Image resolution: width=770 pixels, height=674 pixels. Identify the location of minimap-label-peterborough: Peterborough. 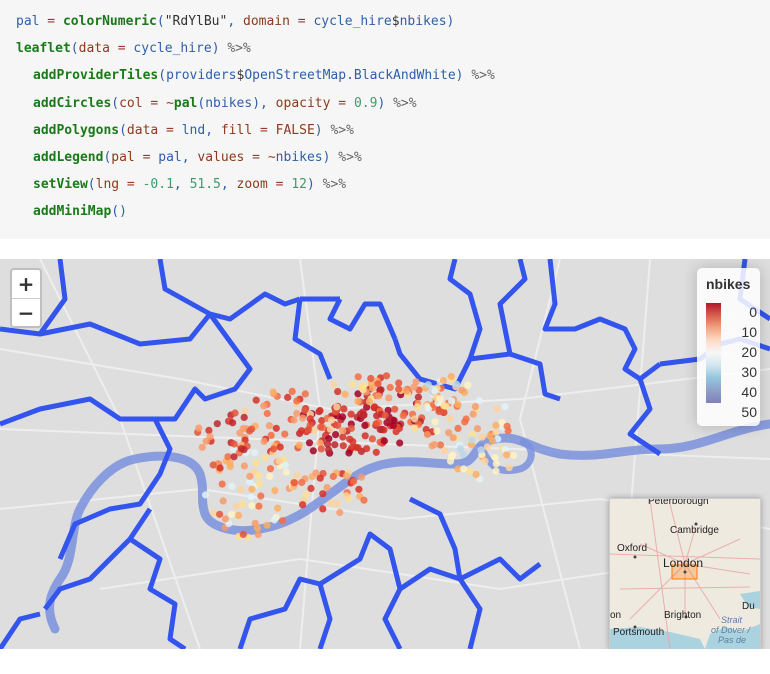
(678, 502).